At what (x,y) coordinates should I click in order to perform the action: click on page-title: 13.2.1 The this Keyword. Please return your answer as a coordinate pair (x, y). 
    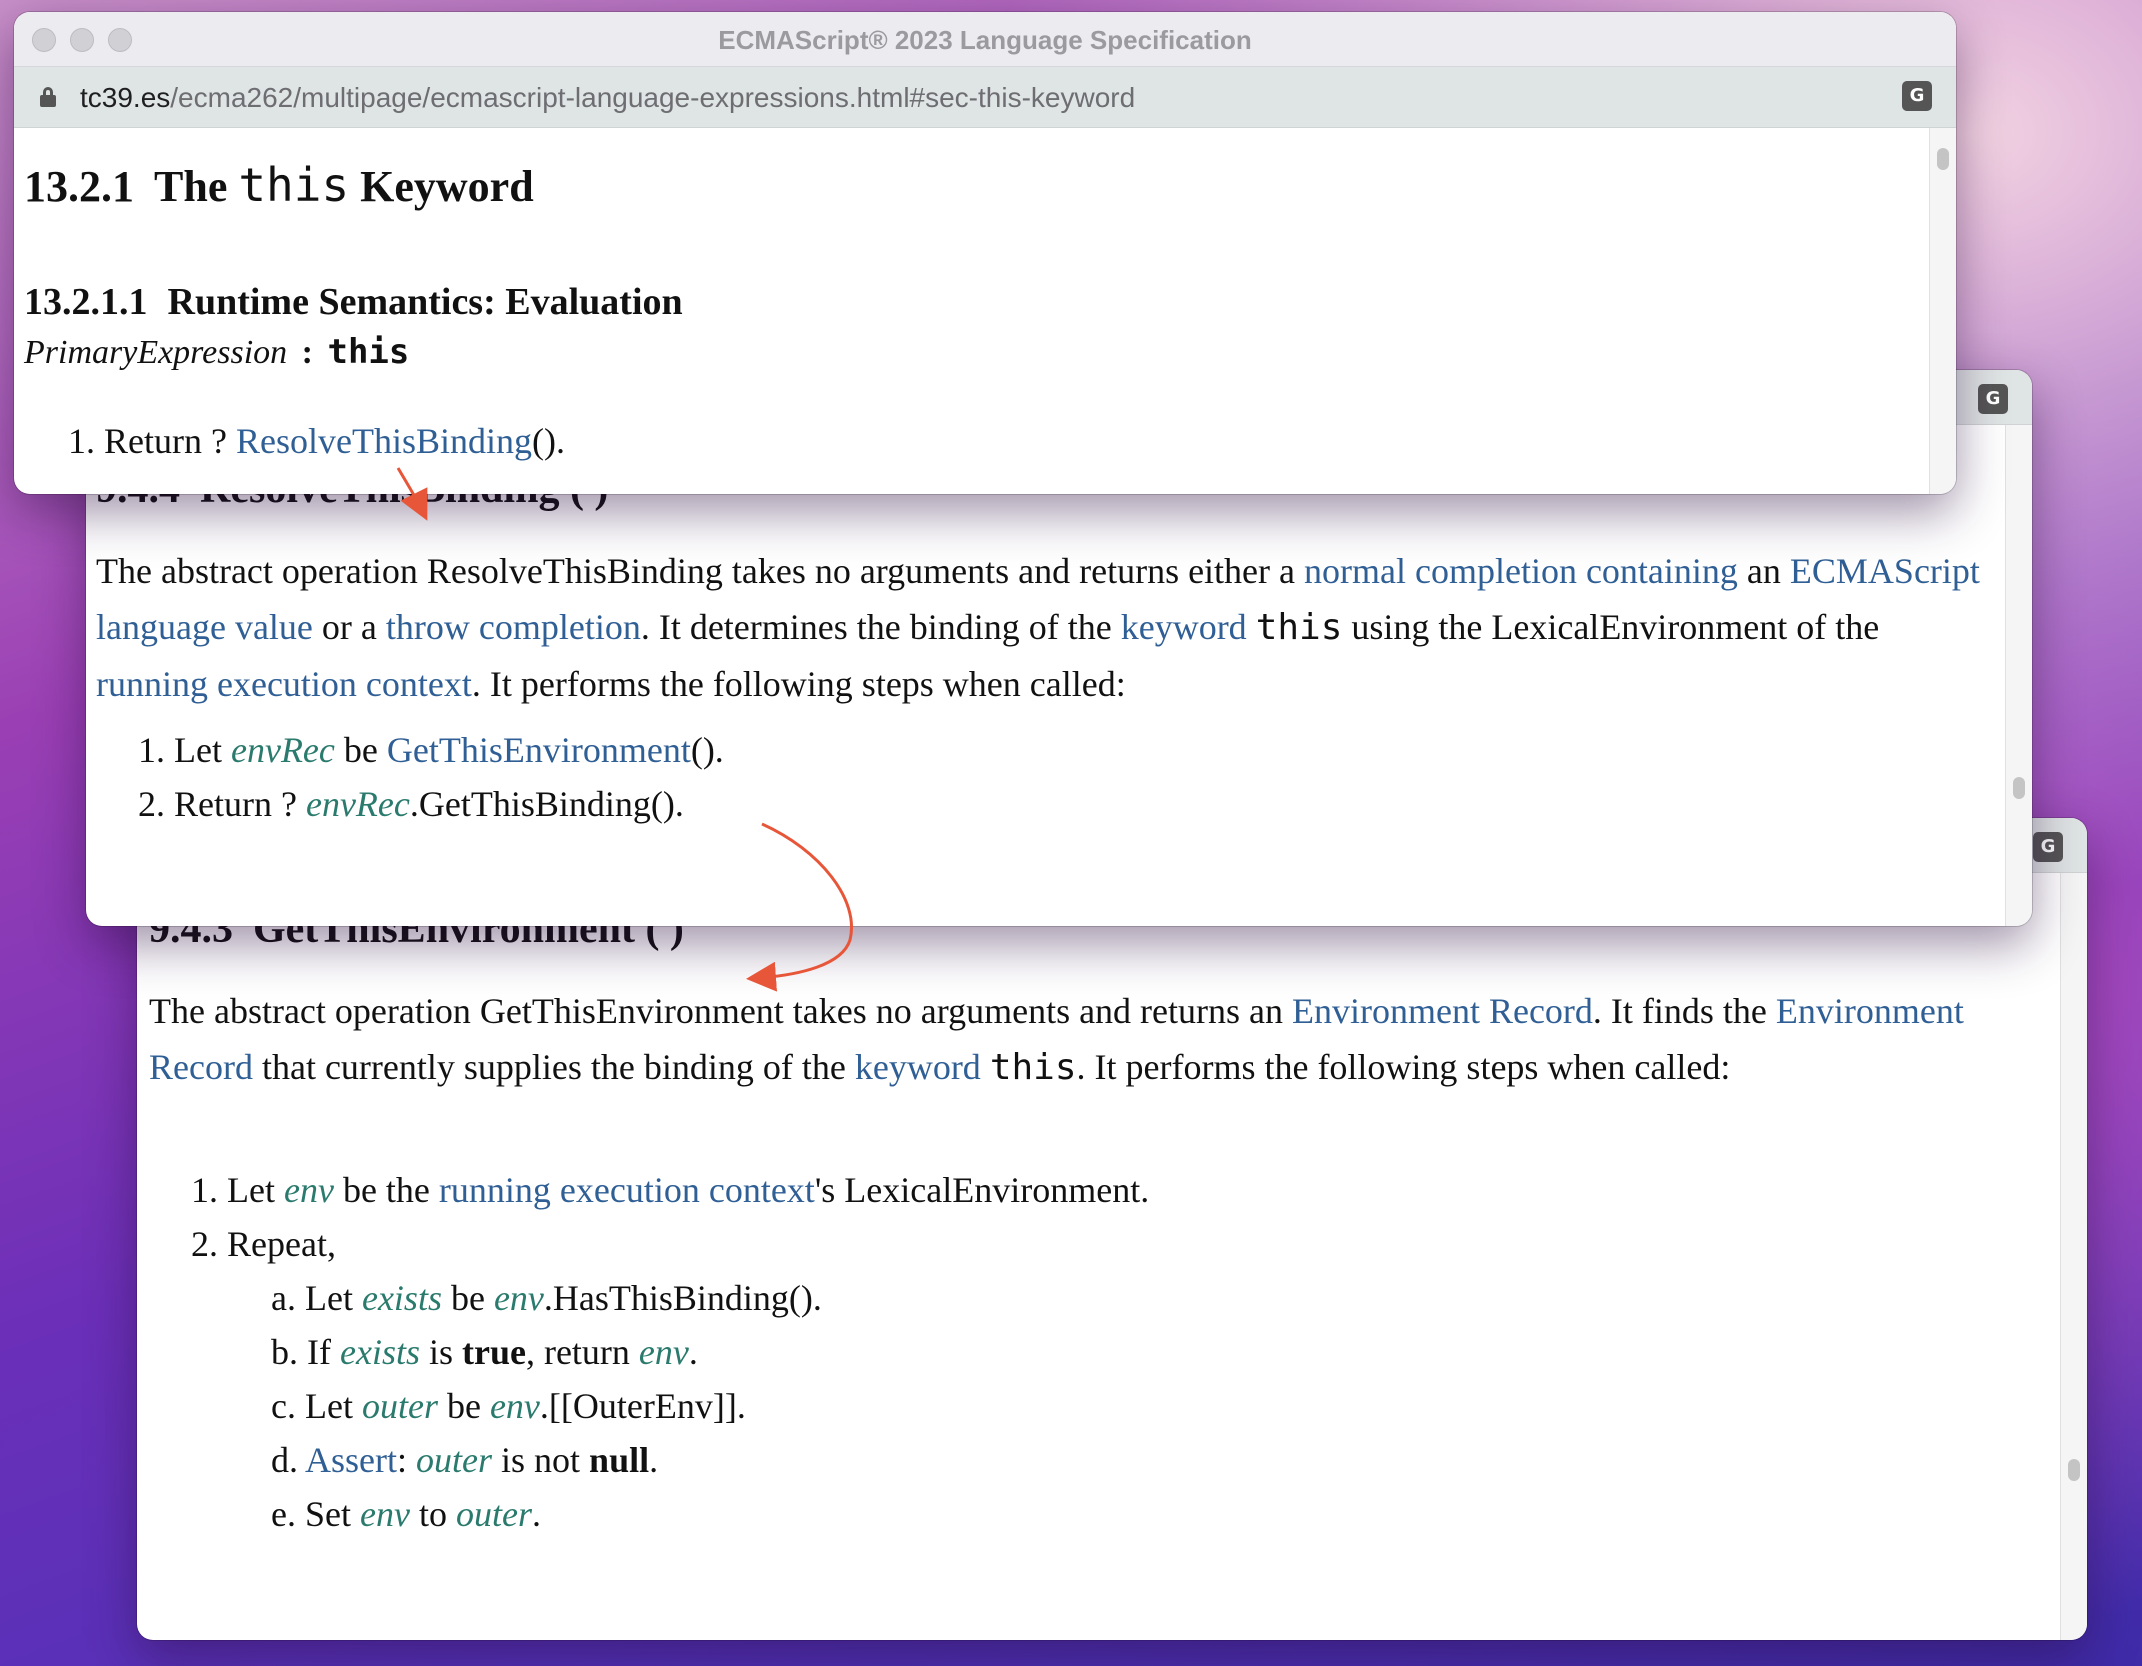
    Looking at the image, I should click on (279, 185).